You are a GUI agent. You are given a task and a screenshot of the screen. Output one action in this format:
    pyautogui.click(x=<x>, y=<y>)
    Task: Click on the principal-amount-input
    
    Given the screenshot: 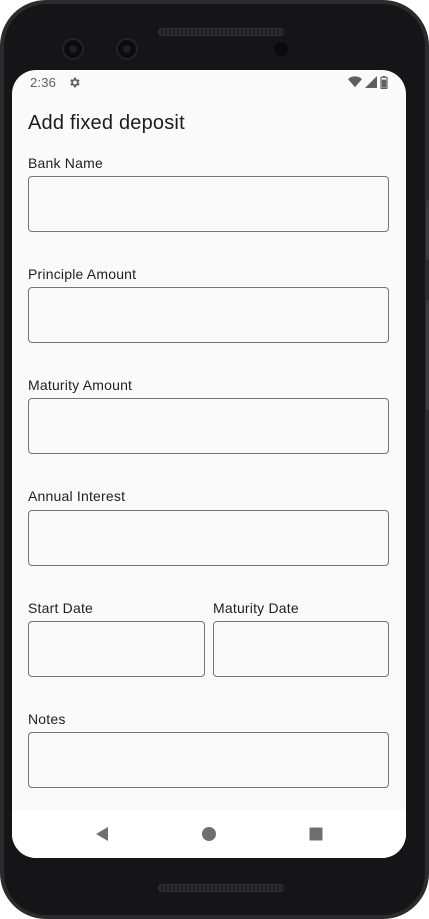 What is the action you would take?
    pyautogui.click(x=208, y=315)
    